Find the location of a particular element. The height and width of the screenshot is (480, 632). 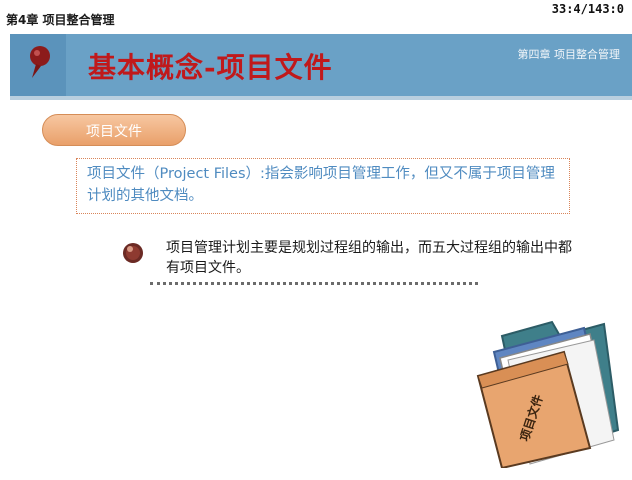

banner-subtitle: 第四章 项目整合管理 is located at coordinates (569, 54).